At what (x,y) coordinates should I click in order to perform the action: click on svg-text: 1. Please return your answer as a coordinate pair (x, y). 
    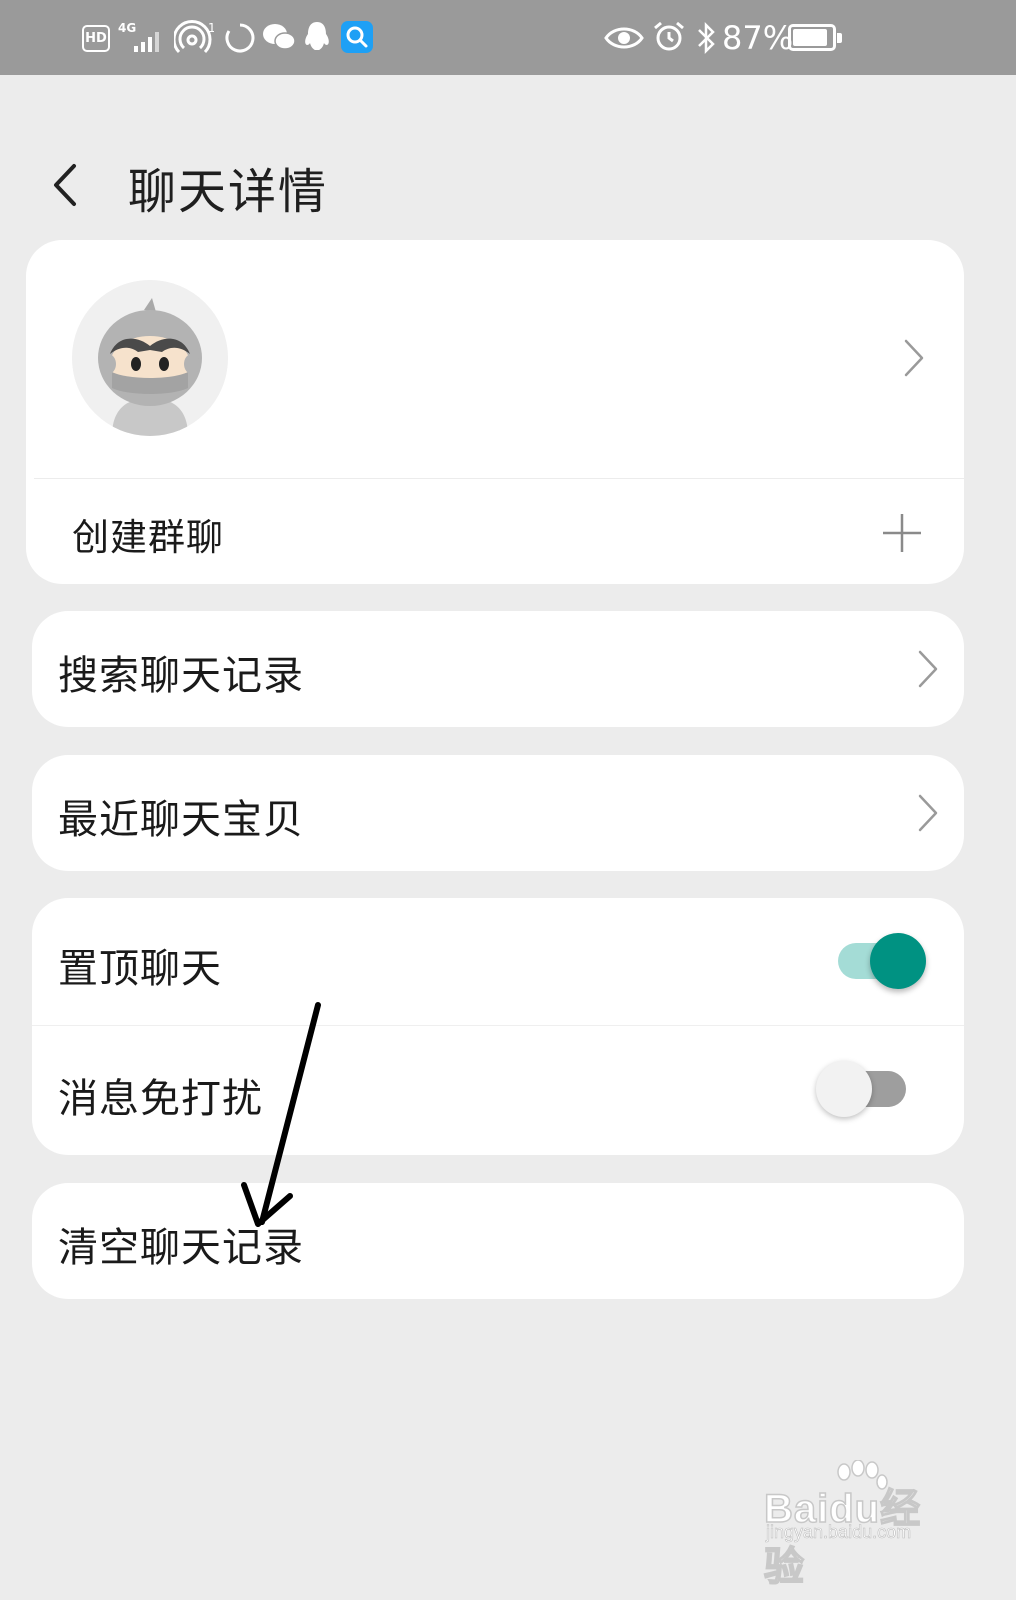
    Looking at the image, I should click on (211, 28).